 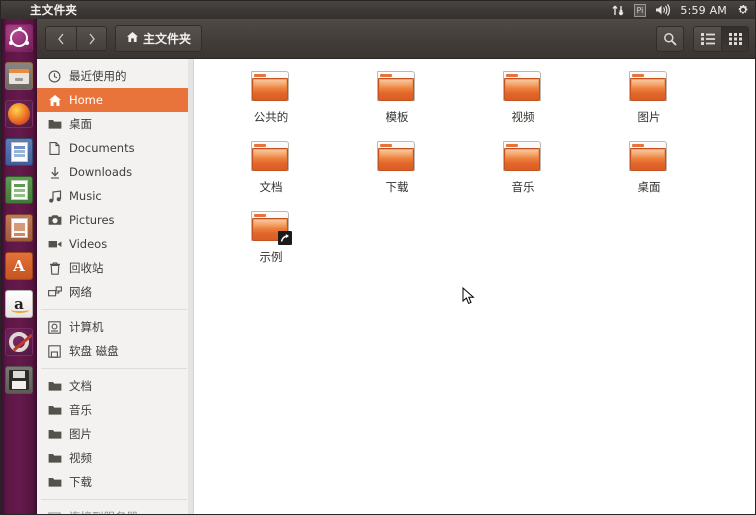 What do you see at coordinates (115, 509) in the screenshot?
I see `sidebar-item-connect-to-server: 连接到服务器` at bounding box center [115, 509].